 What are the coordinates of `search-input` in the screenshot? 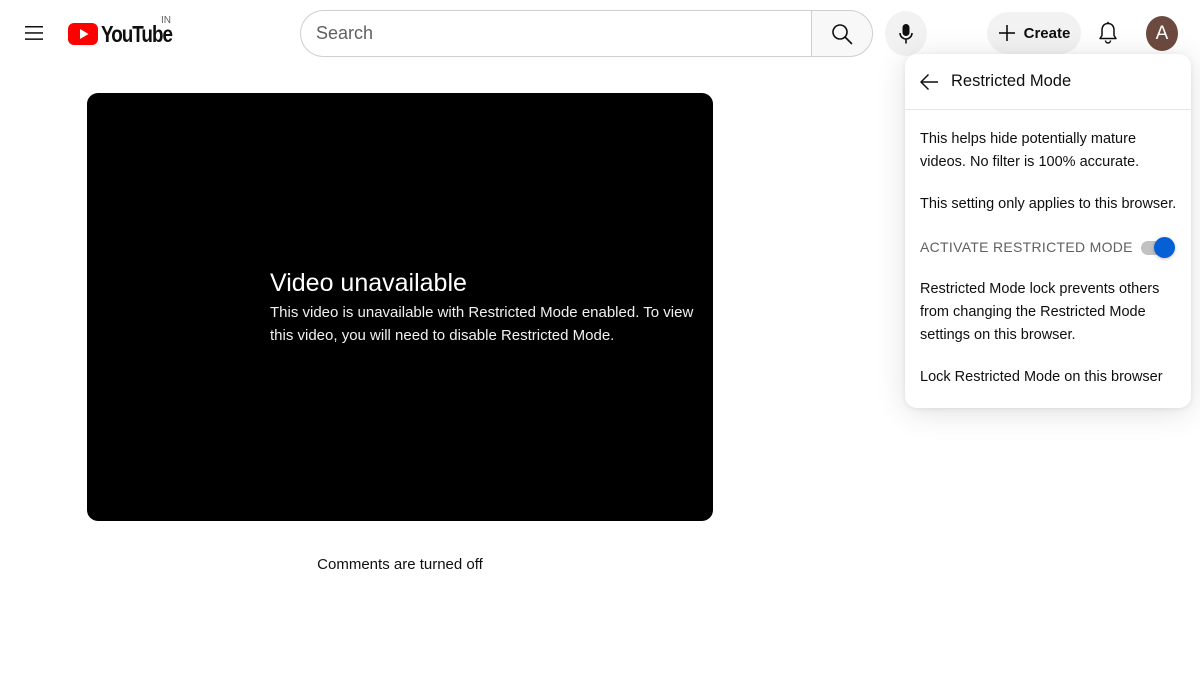 It's located at (564, 33).